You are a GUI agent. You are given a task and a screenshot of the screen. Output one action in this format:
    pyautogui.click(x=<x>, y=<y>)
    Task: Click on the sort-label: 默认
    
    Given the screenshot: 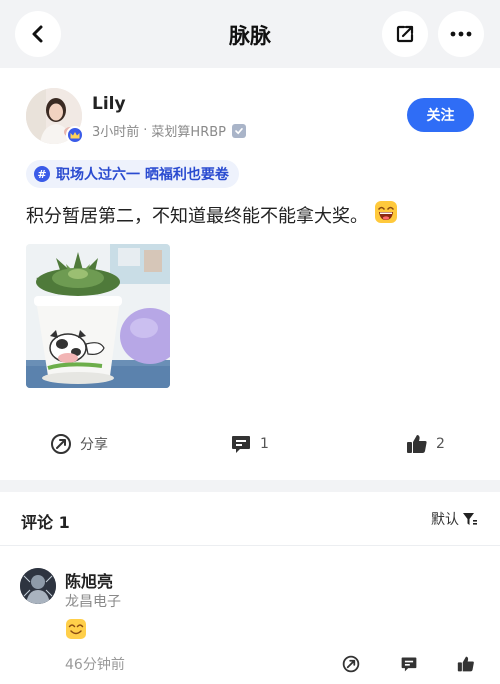 What is the action you would take?
    pyautogui.click(x=445, y=520)
    